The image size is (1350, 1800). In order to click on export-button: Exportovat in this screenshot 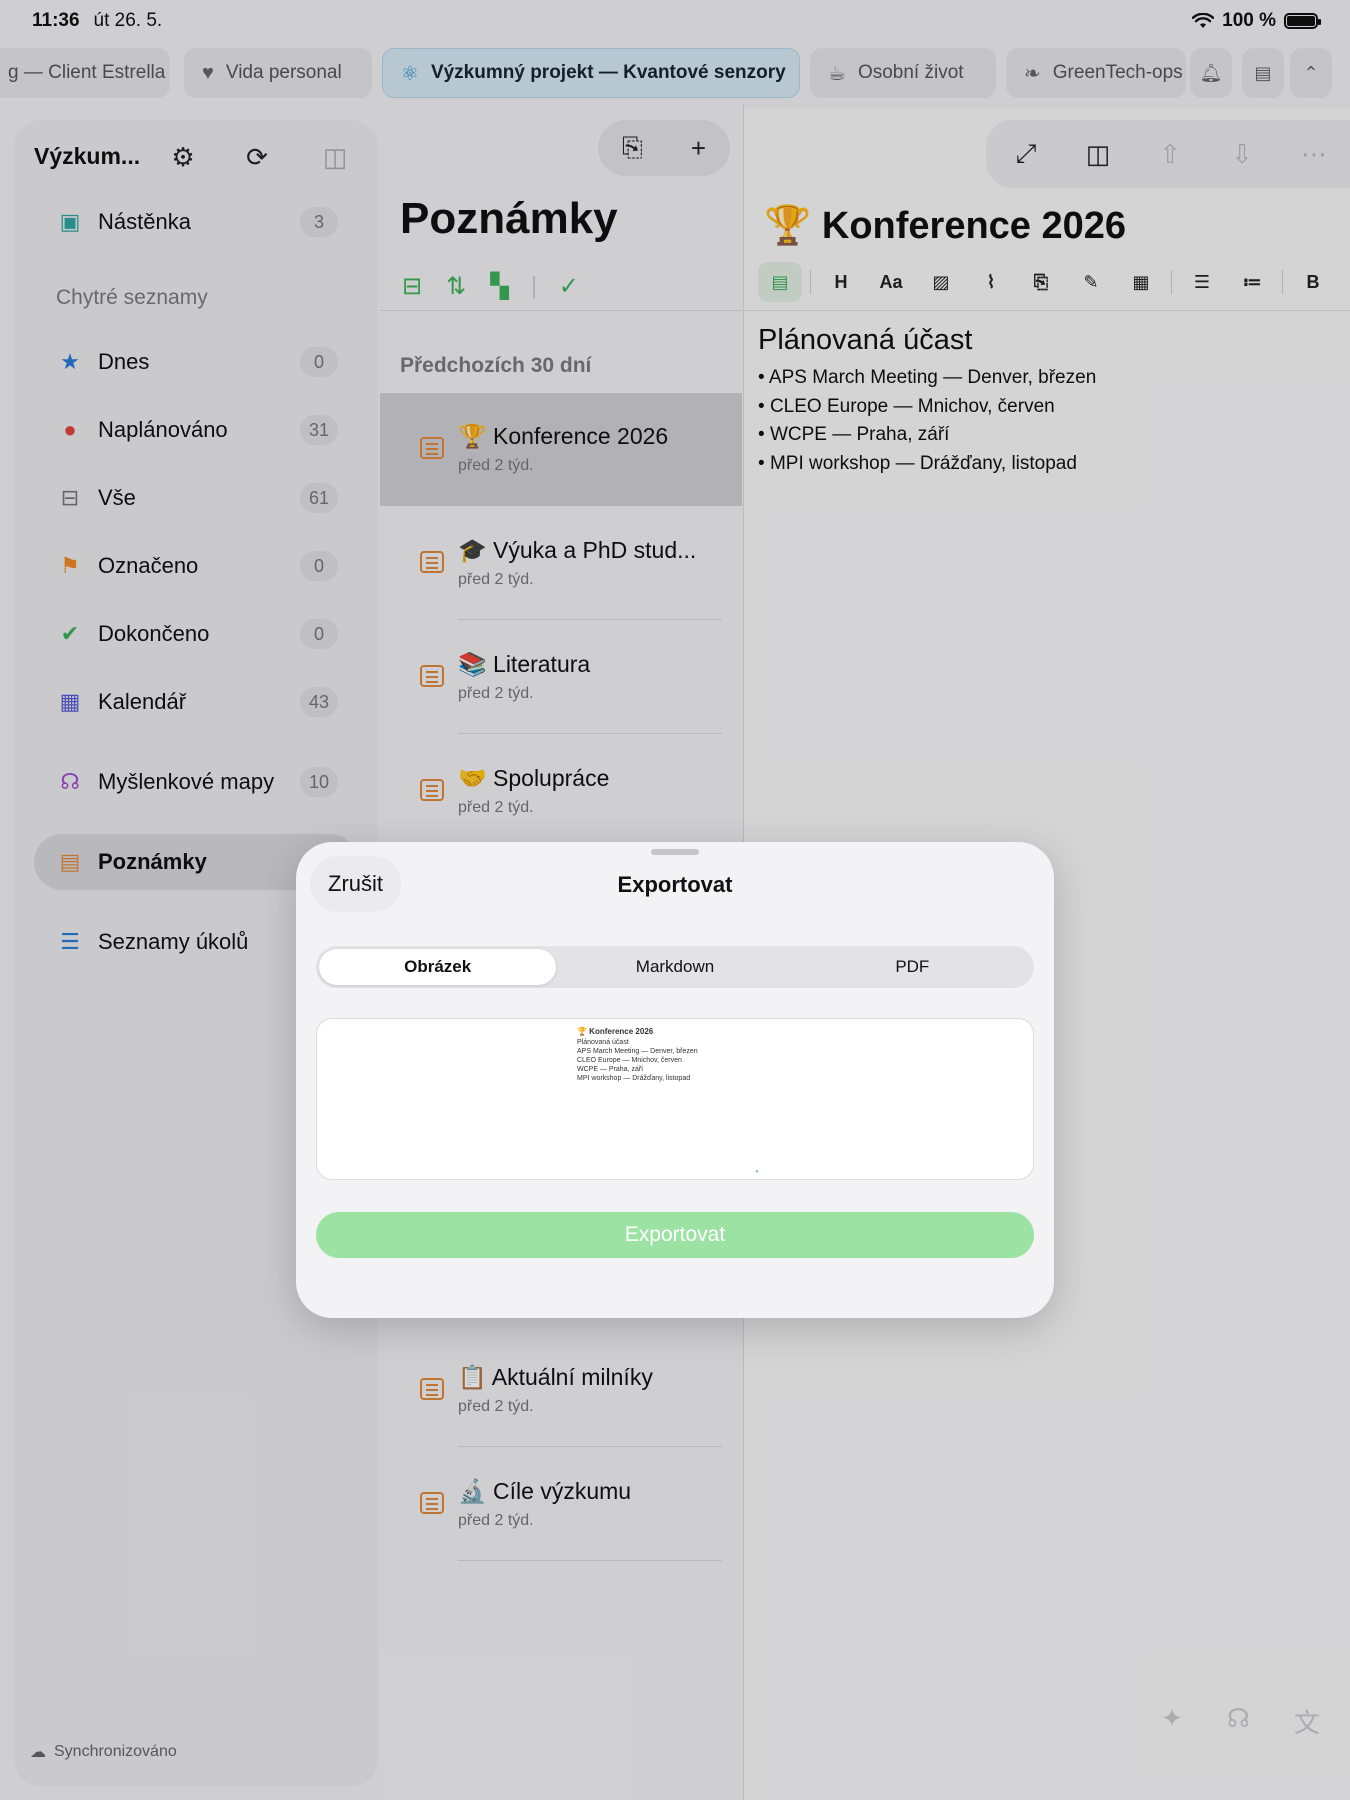, I will do `click(675, 1235)`.